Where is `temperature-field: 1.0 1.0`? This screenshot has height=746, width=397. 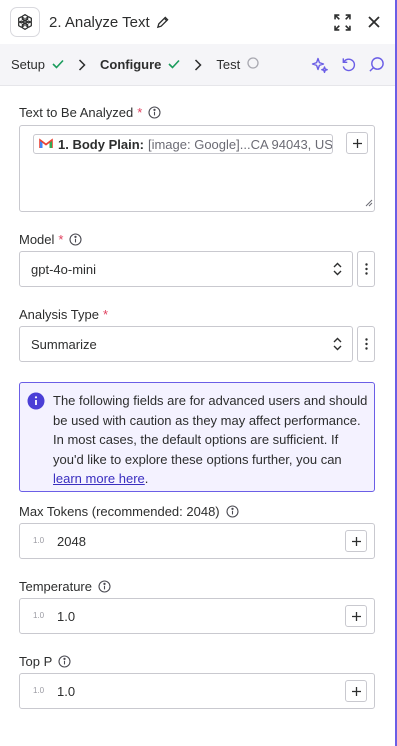 temperature-field: 1.0 1.0 is located at coordinates (197, 616).